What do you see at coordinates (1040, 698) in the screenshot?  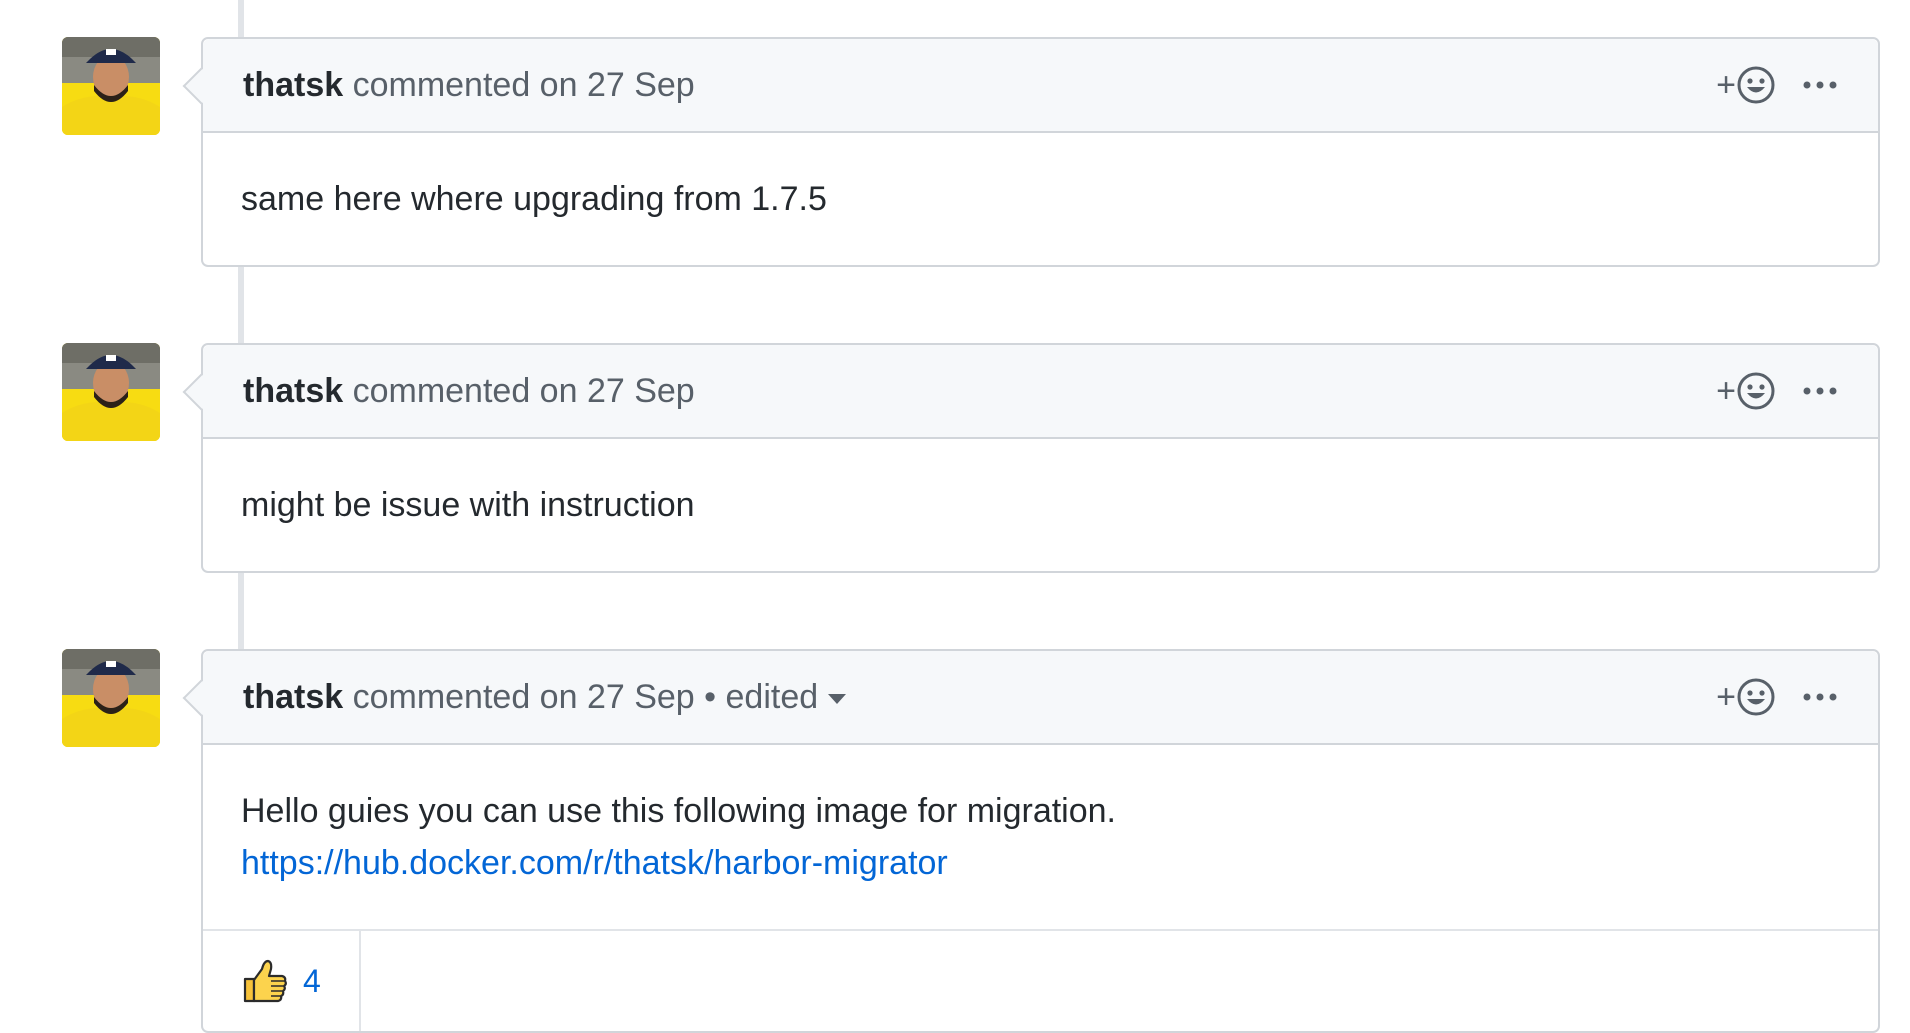 I see `comment-header: thatsk commented on 27 Sep • edited +` at bounding box center [1040, 698].